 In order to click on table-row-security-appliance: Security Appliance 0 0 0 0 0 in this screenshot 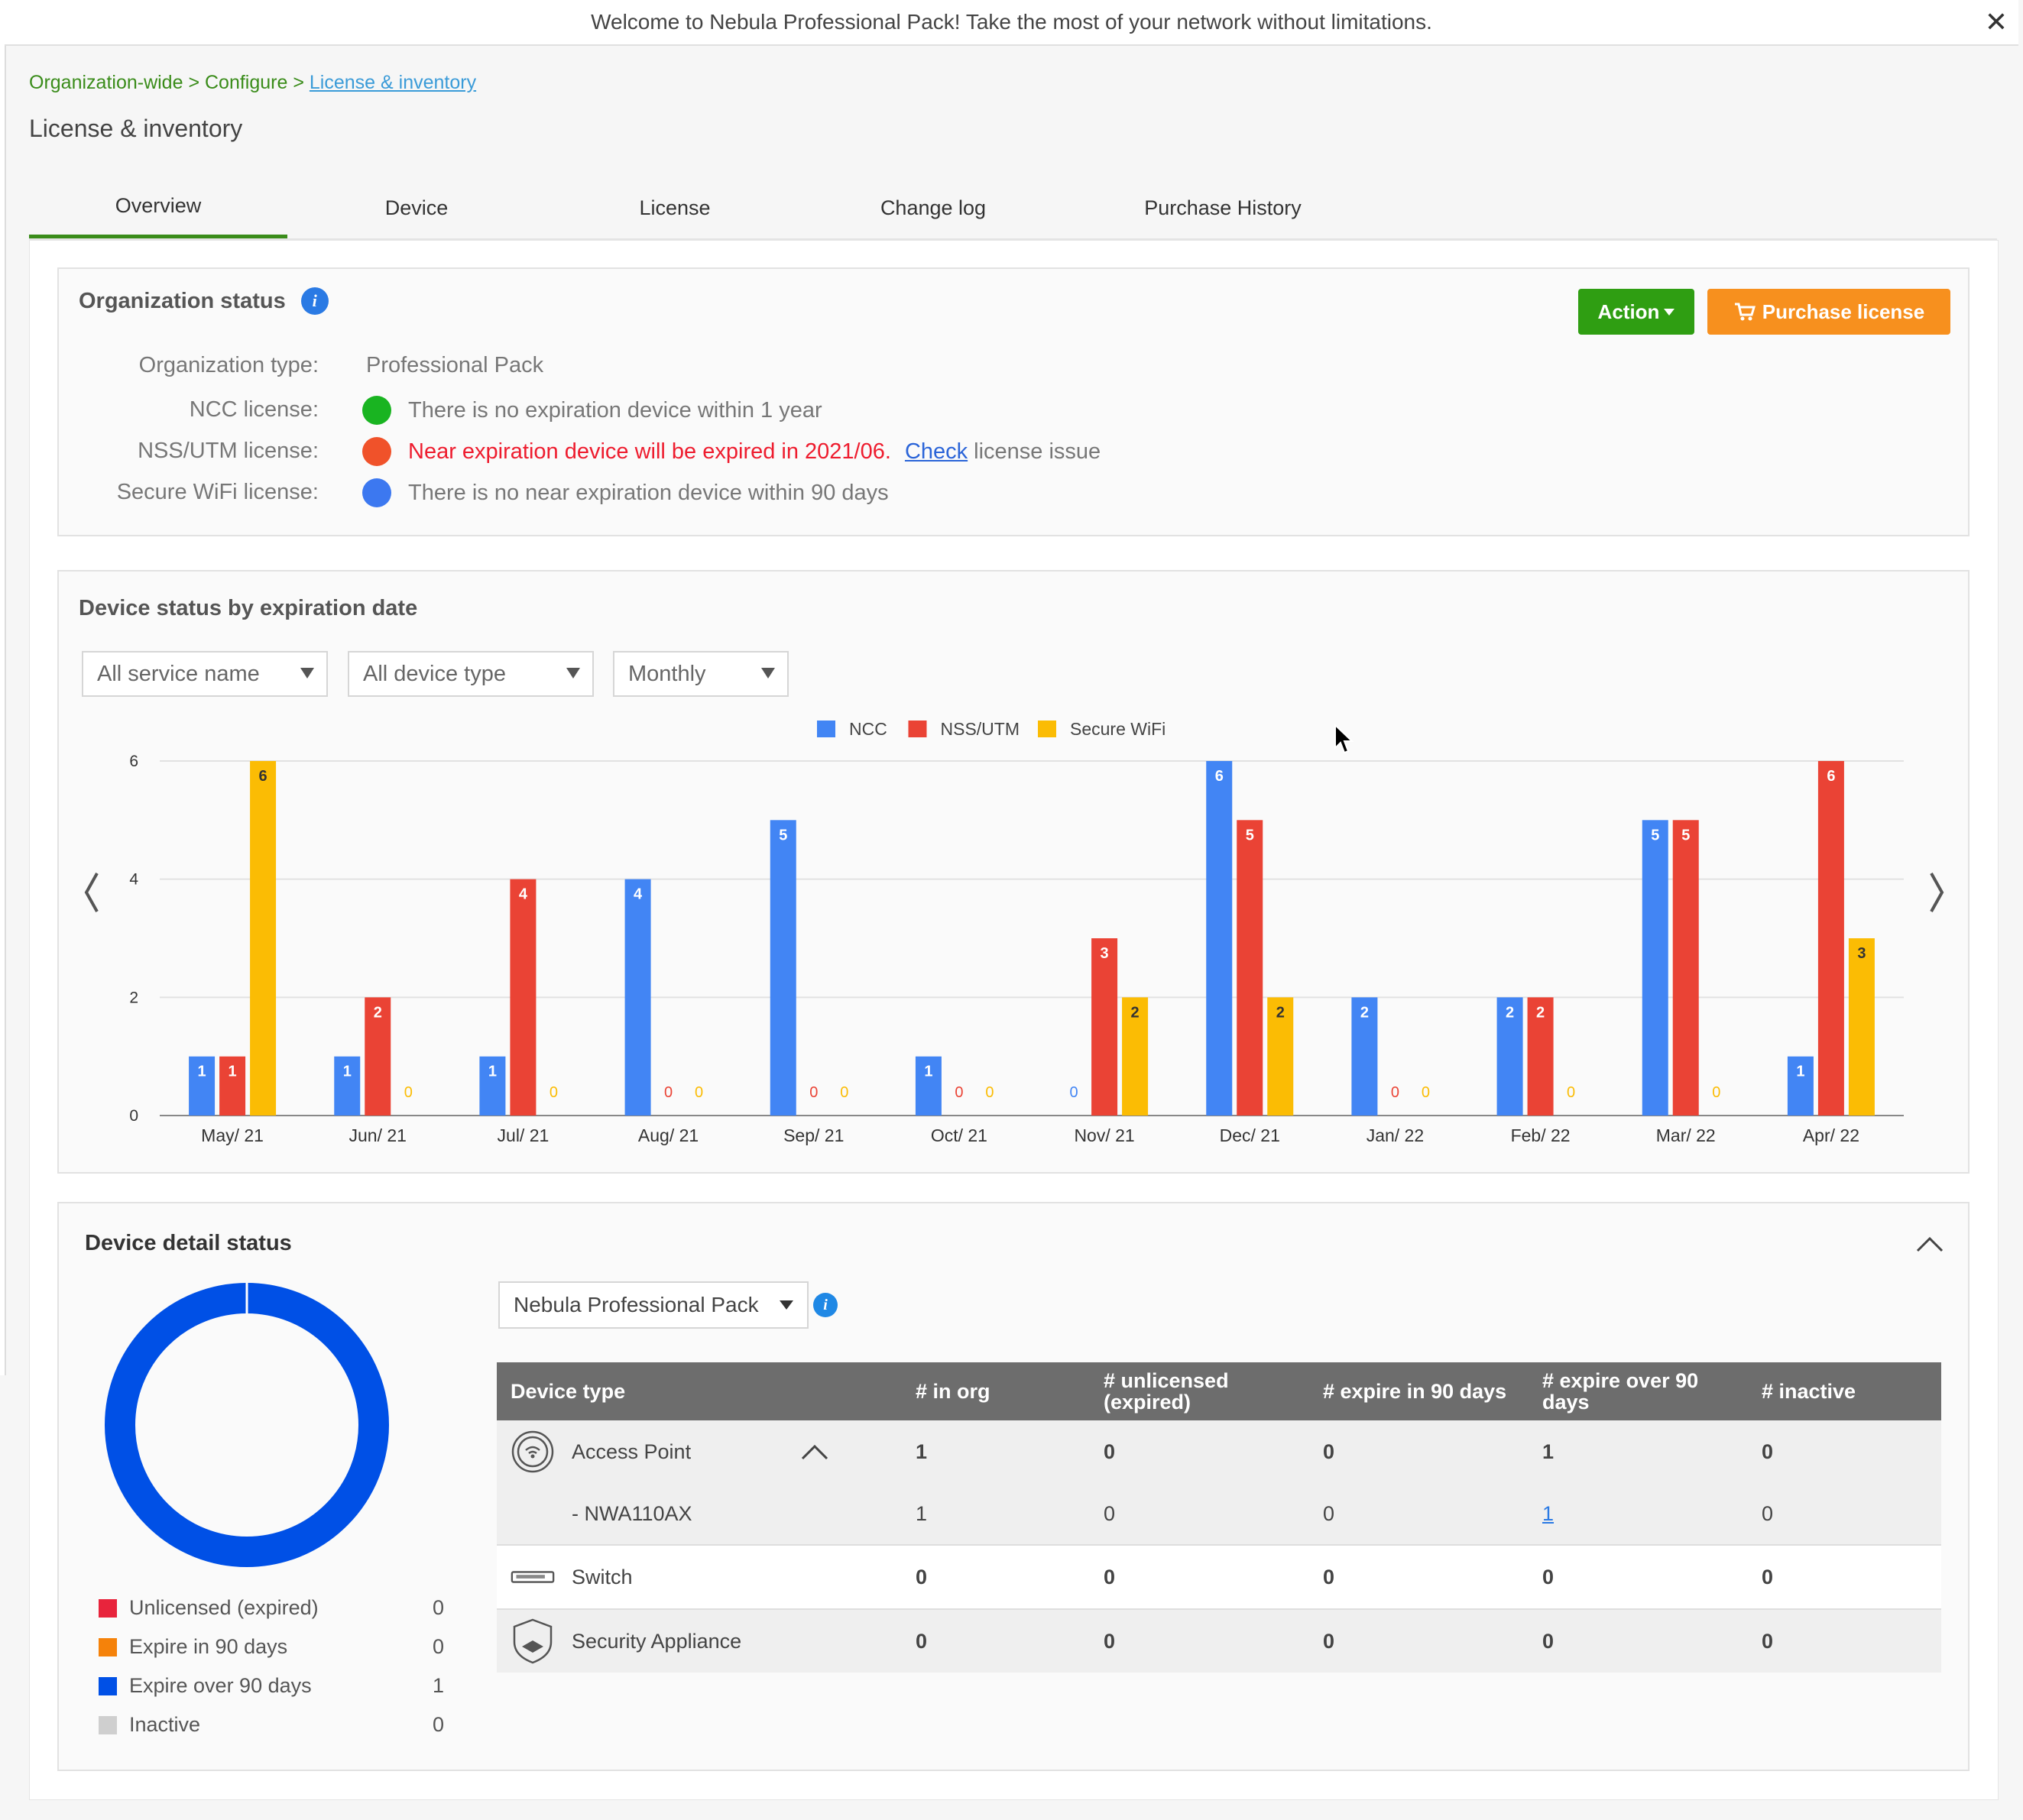, I will do `click(1219, 1640)`.